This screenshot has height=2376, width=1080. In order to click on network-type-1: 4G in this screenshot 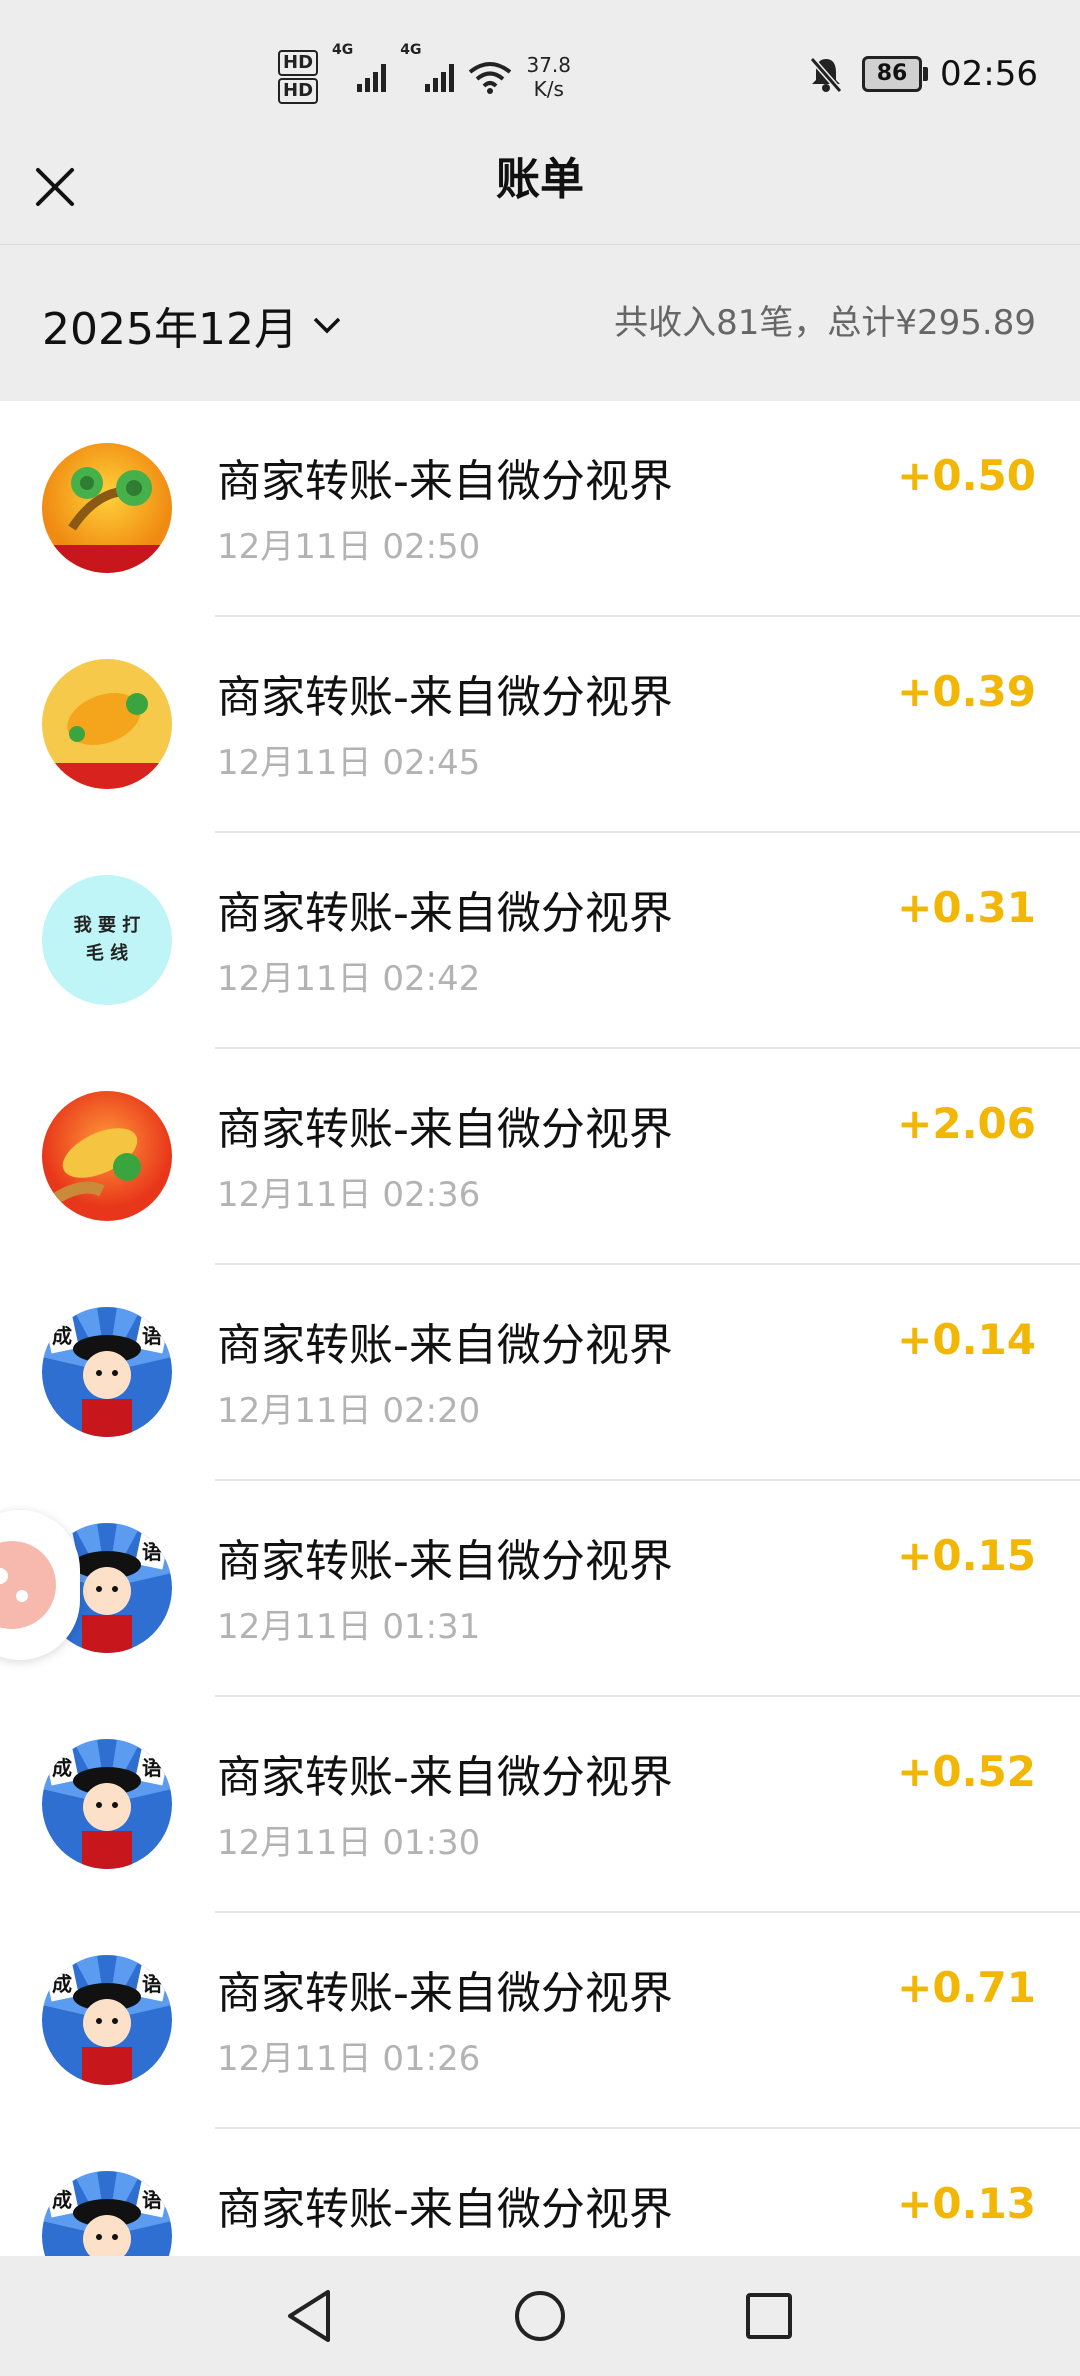, I will do `click(343, 50)`.